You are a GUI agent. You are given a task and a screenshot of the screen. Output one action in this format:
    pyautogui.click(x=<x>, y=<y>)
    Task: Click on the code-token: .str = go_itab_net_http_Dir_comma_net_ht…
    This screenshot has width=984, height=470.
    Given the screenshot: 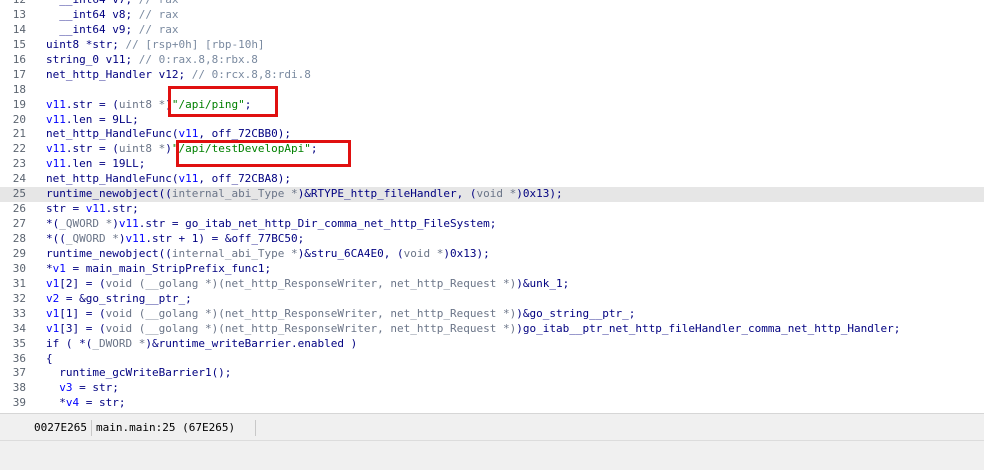 What is the action you would take?
    pyautogui.click(x=317, y=224)
    